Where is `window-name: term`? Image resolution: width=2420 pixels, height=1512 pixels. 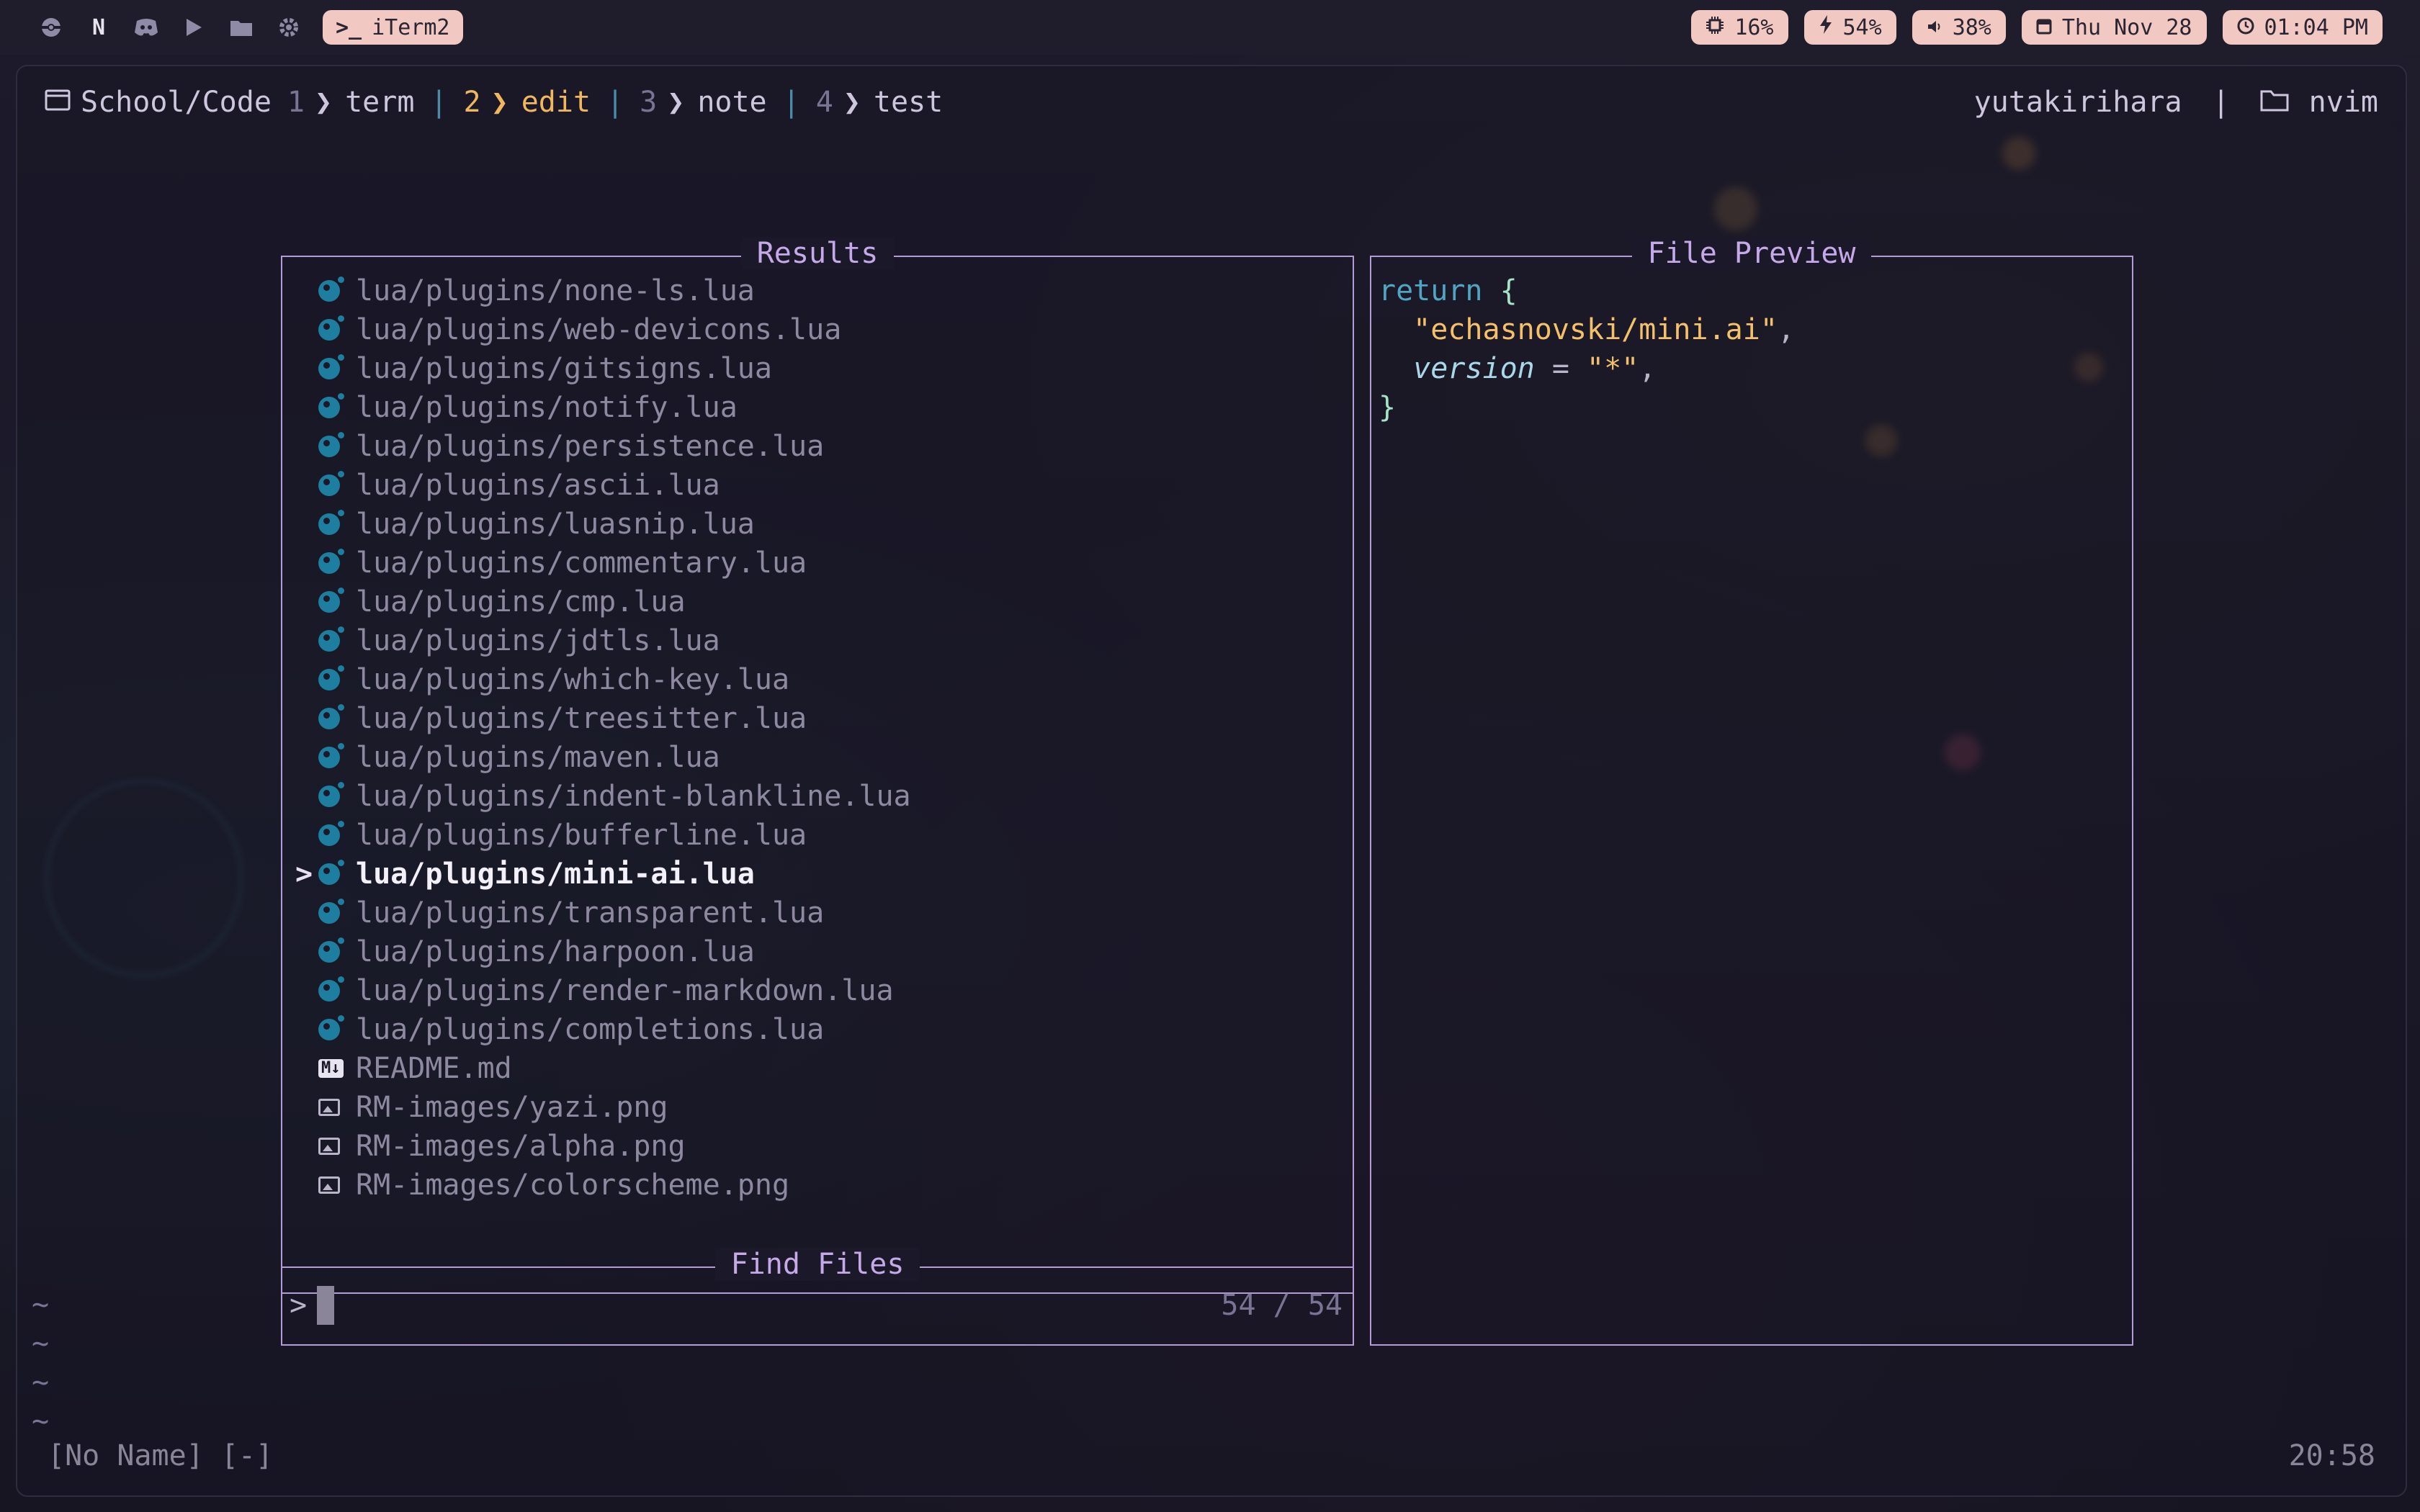
window-name: term is located at coordinates (380, 102).